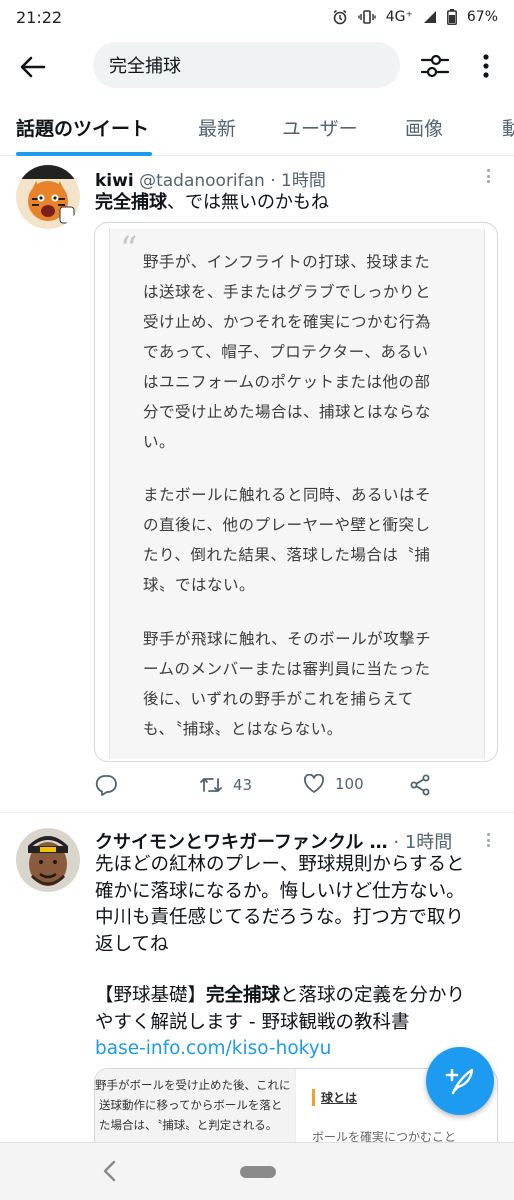  Describe the element at coordinates (243, 729) in the screenshot. I see `quote-line: も、〝捕球〟とはならない。` at that location.